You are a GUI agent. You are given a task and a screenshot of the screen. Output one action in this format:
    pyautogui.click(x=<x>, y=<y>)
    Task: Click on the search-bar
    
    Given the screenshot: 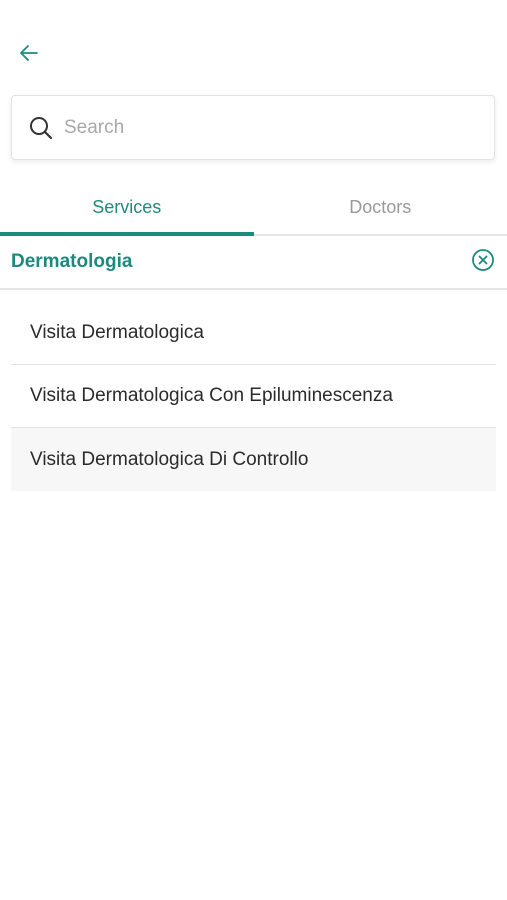 What is the action you would take?
    pyautogui.click(x=253, y=127)
    